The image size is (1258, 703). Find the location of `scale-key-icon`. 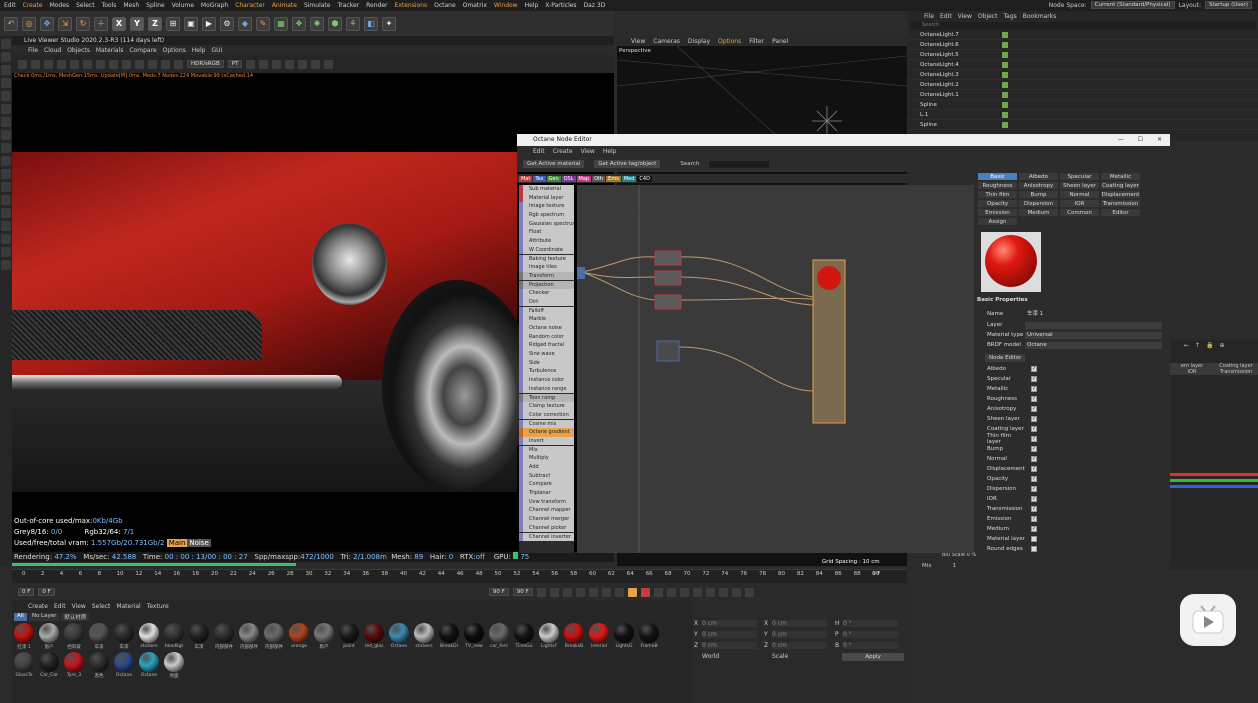

scale-key-icon is located at coordinates (697, 592).